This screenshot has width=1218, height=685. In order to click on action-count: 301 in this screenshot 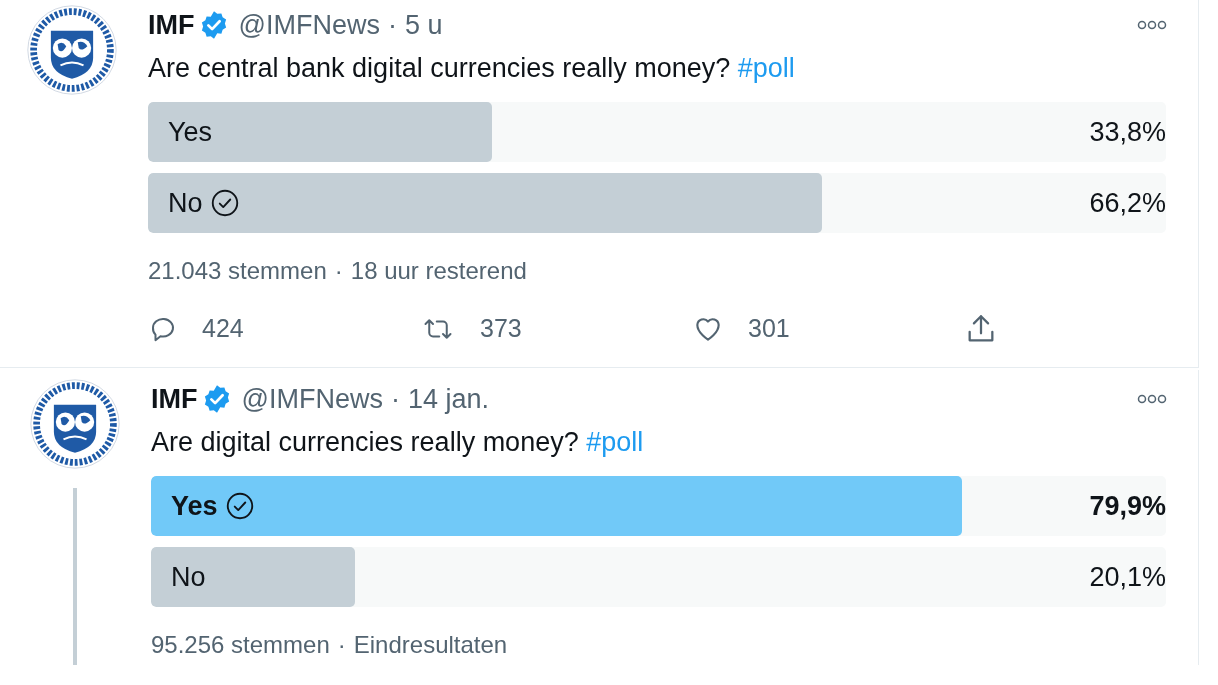, I will do `click(769, 329)`.